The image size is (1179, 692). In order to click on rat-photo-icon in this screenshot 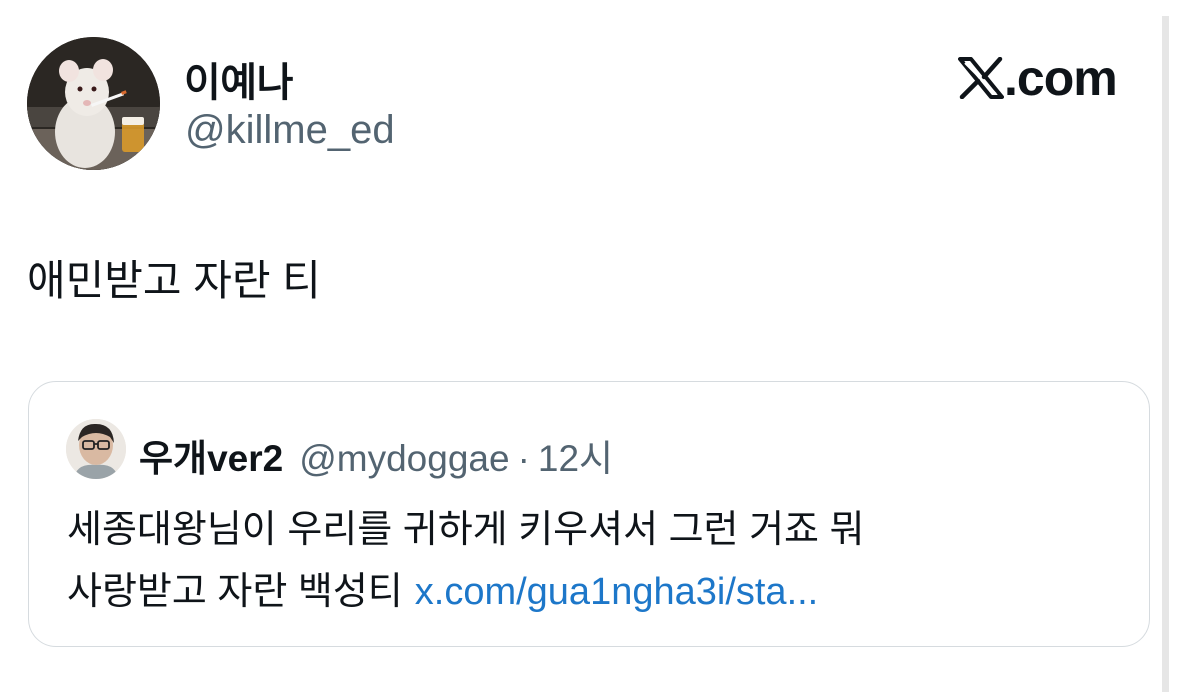, I will do `click(93, 103)`.